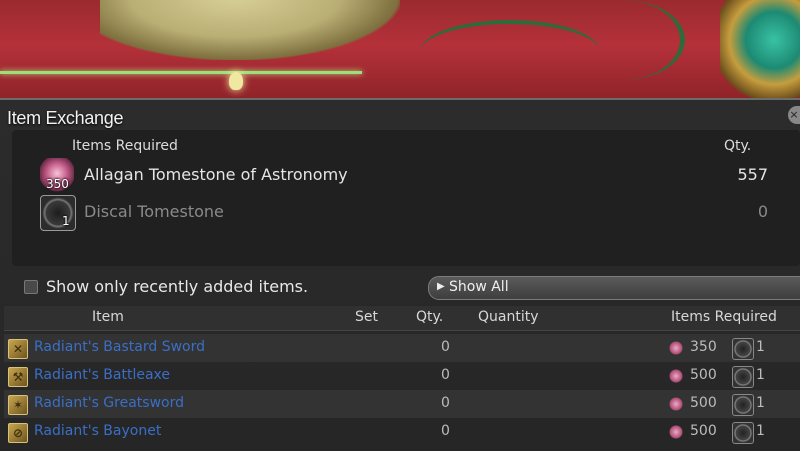 The image size is (800, 451). I want to click on gold-ornament-decoration, so click(250, 30).